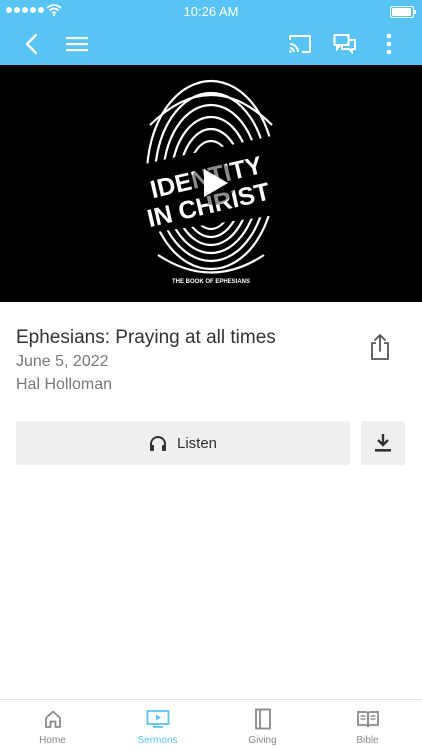 The image size is (422, 750). I want to click on listen-label: Listen, so click(197, 443).